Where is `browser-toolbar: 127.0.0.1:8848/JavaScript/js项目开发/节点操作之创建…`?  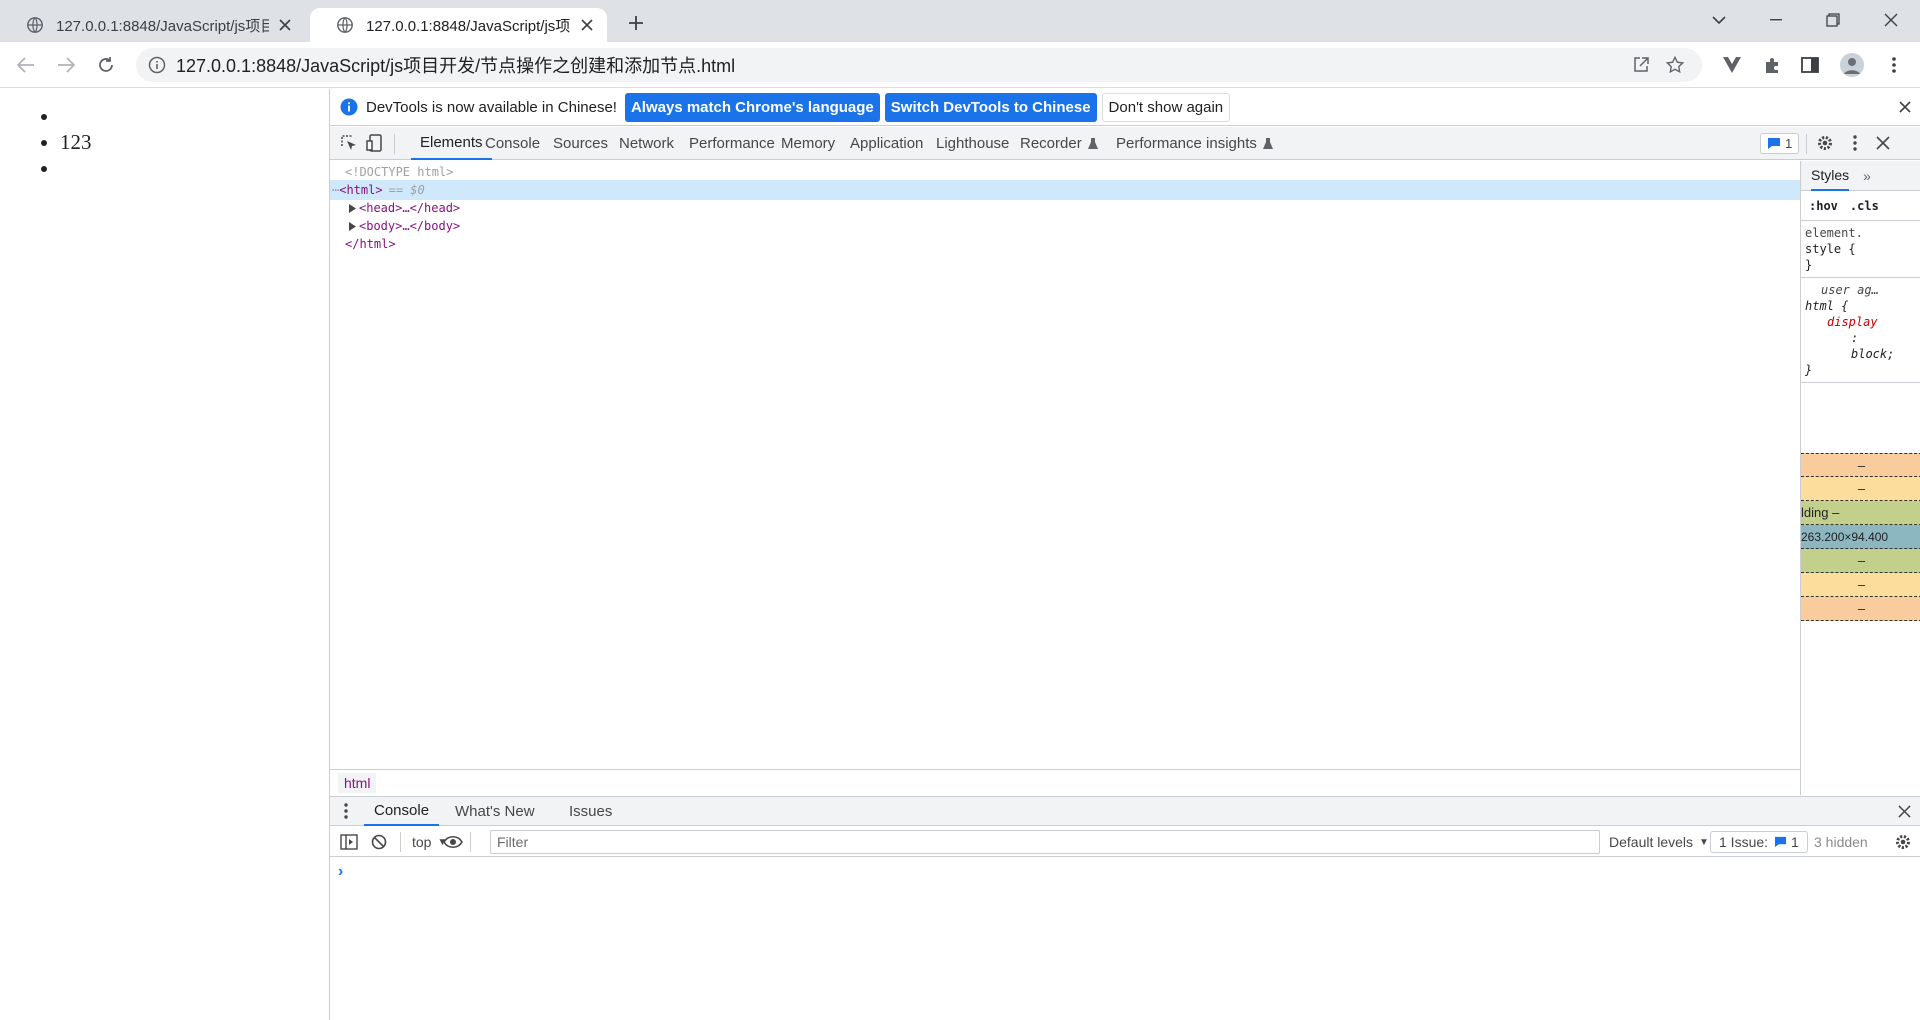 browser-toolbar: 127.0.0.1:8848/JavaScript/js项目开发/节点操作之创建… is located at coordinates (960, 65).